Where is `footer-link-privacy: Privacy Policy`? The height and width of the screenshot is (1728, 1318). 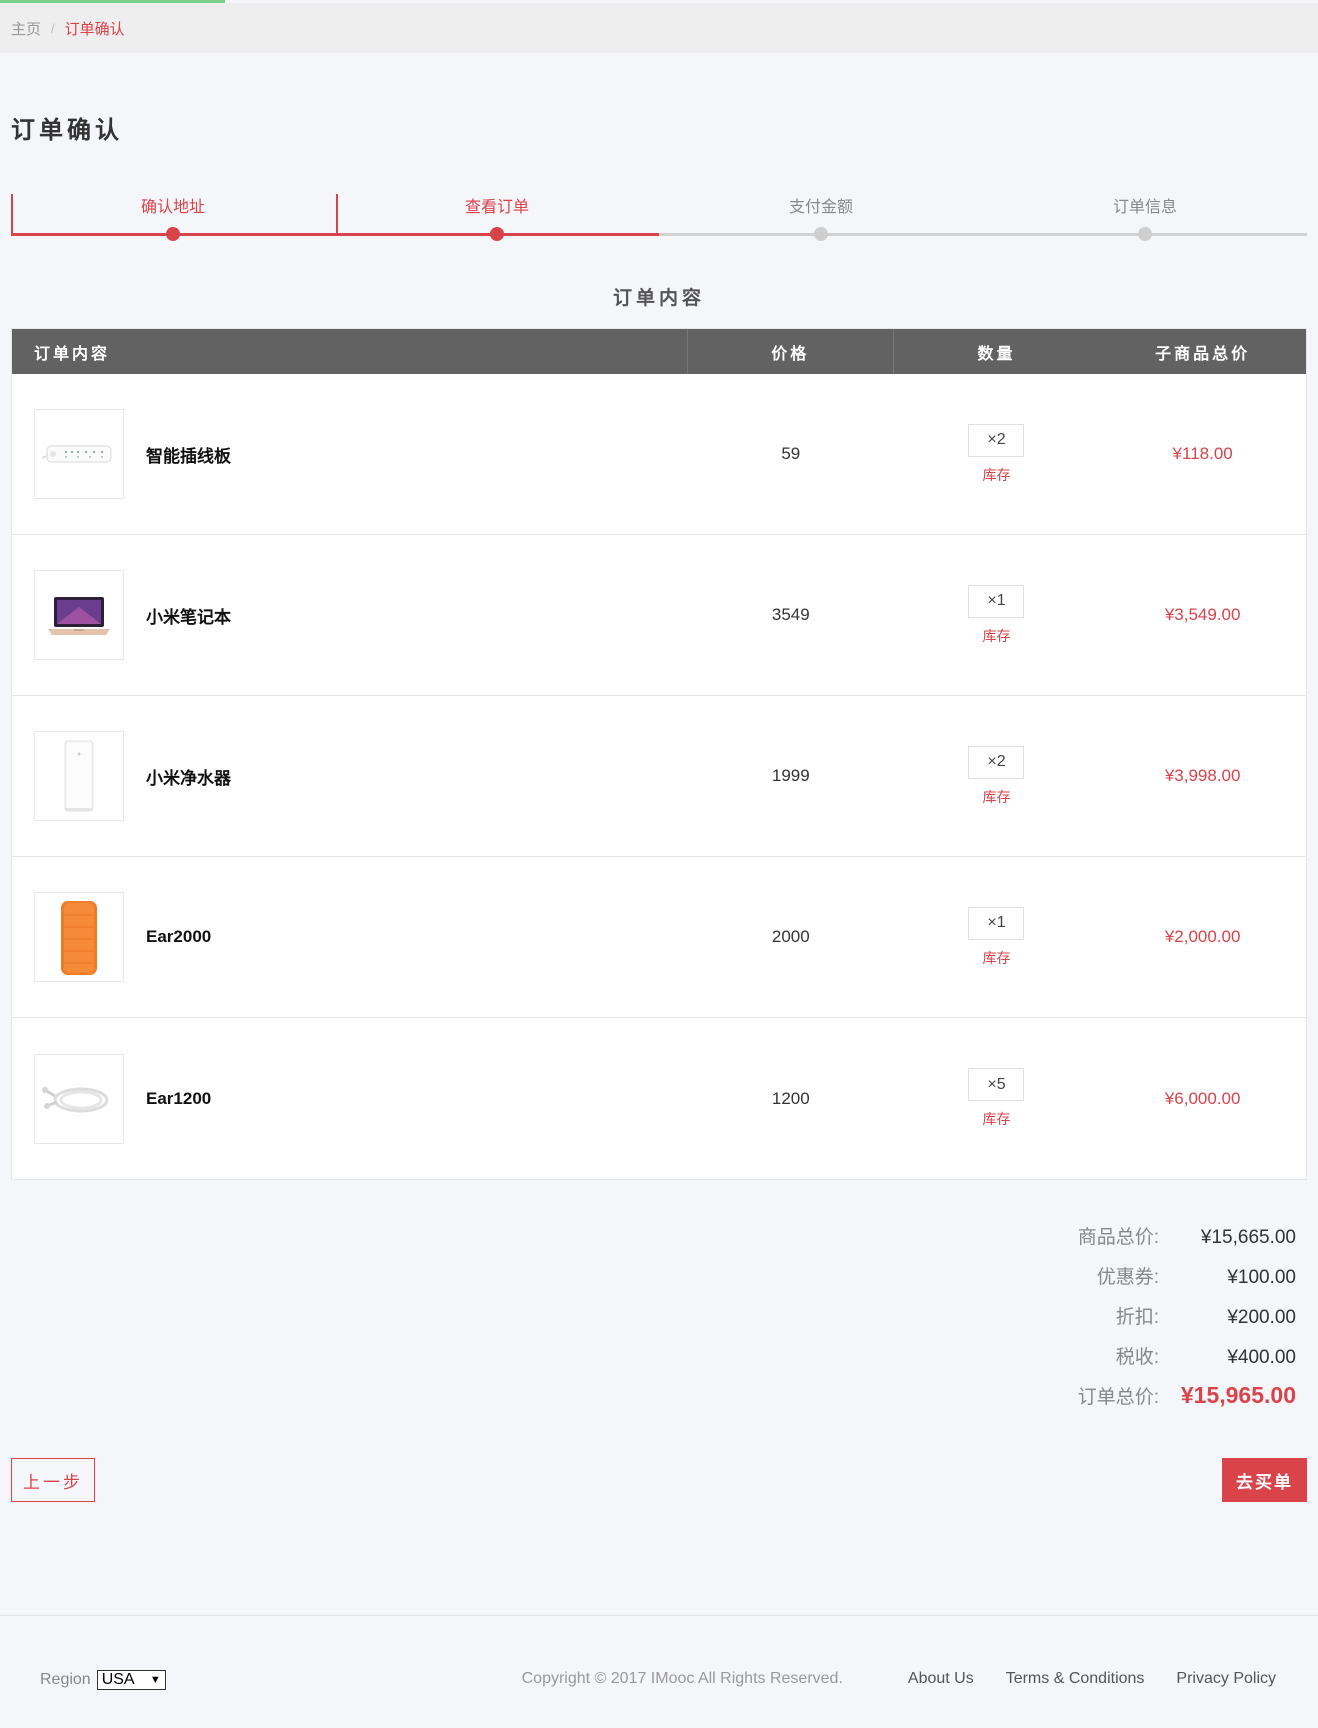
footer-link-privacy: Privacy Policy is located at coordinates (1226, 1679).